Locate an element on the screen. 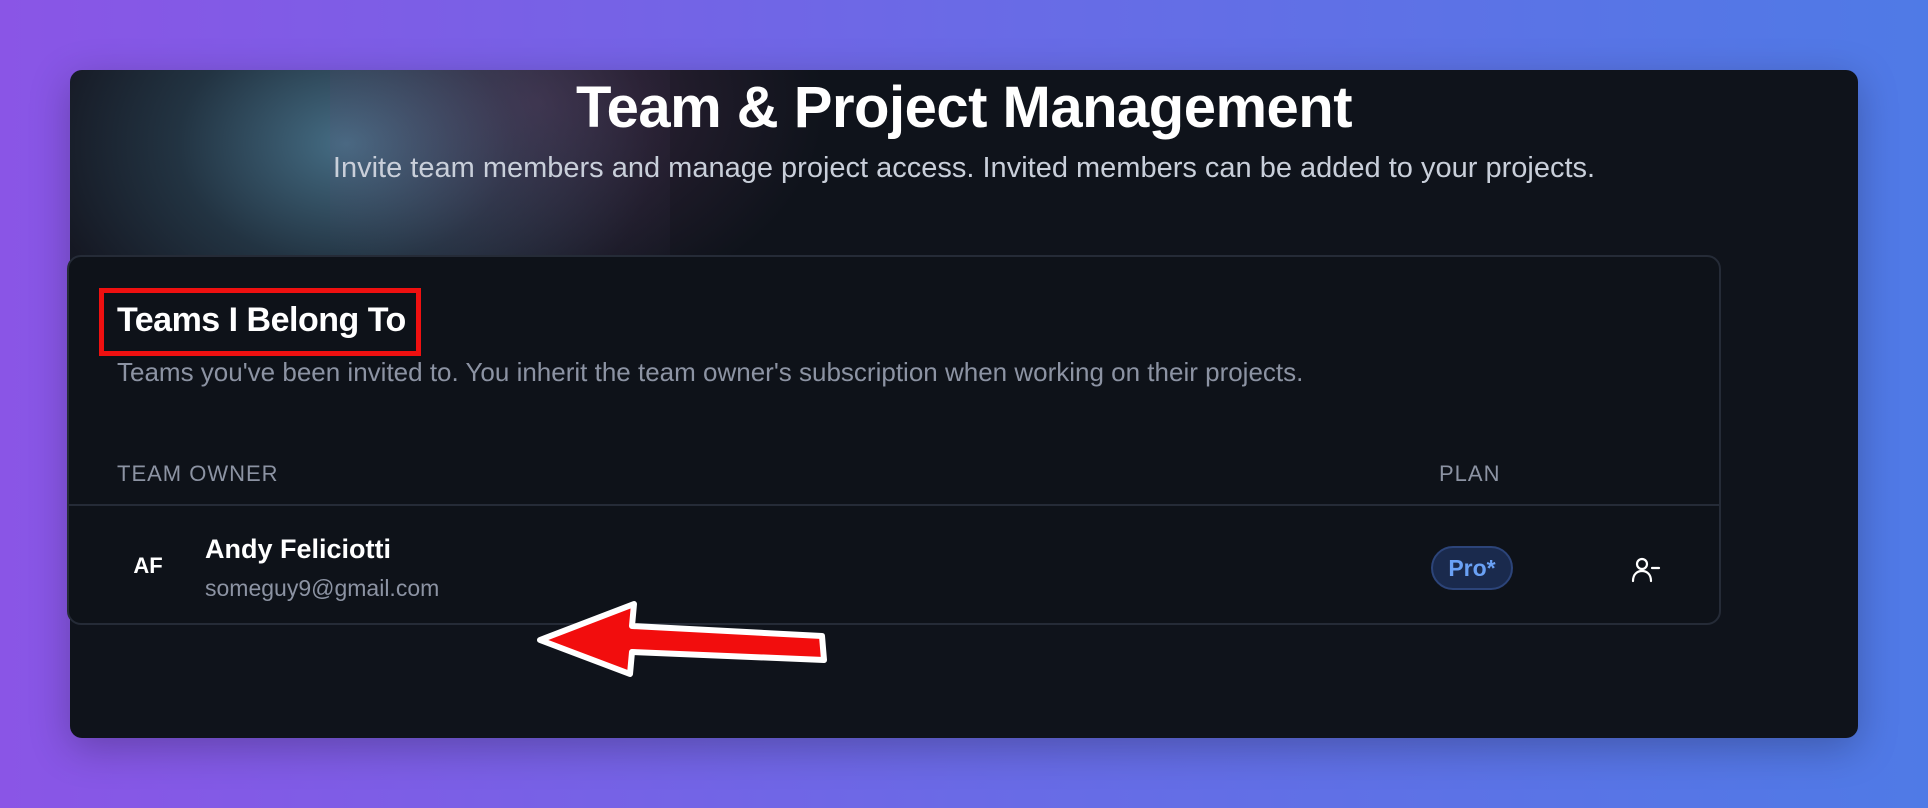 This screenshot has width=1928, height=808. table-divider is located at coordinates (894, 505).